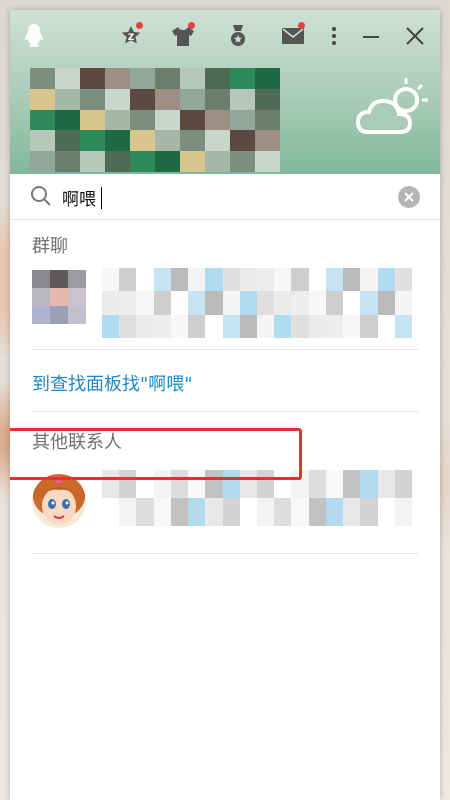 The width and height of the screenshot is (450, 800). I want to click on group-chat-result, so click(225, 304).